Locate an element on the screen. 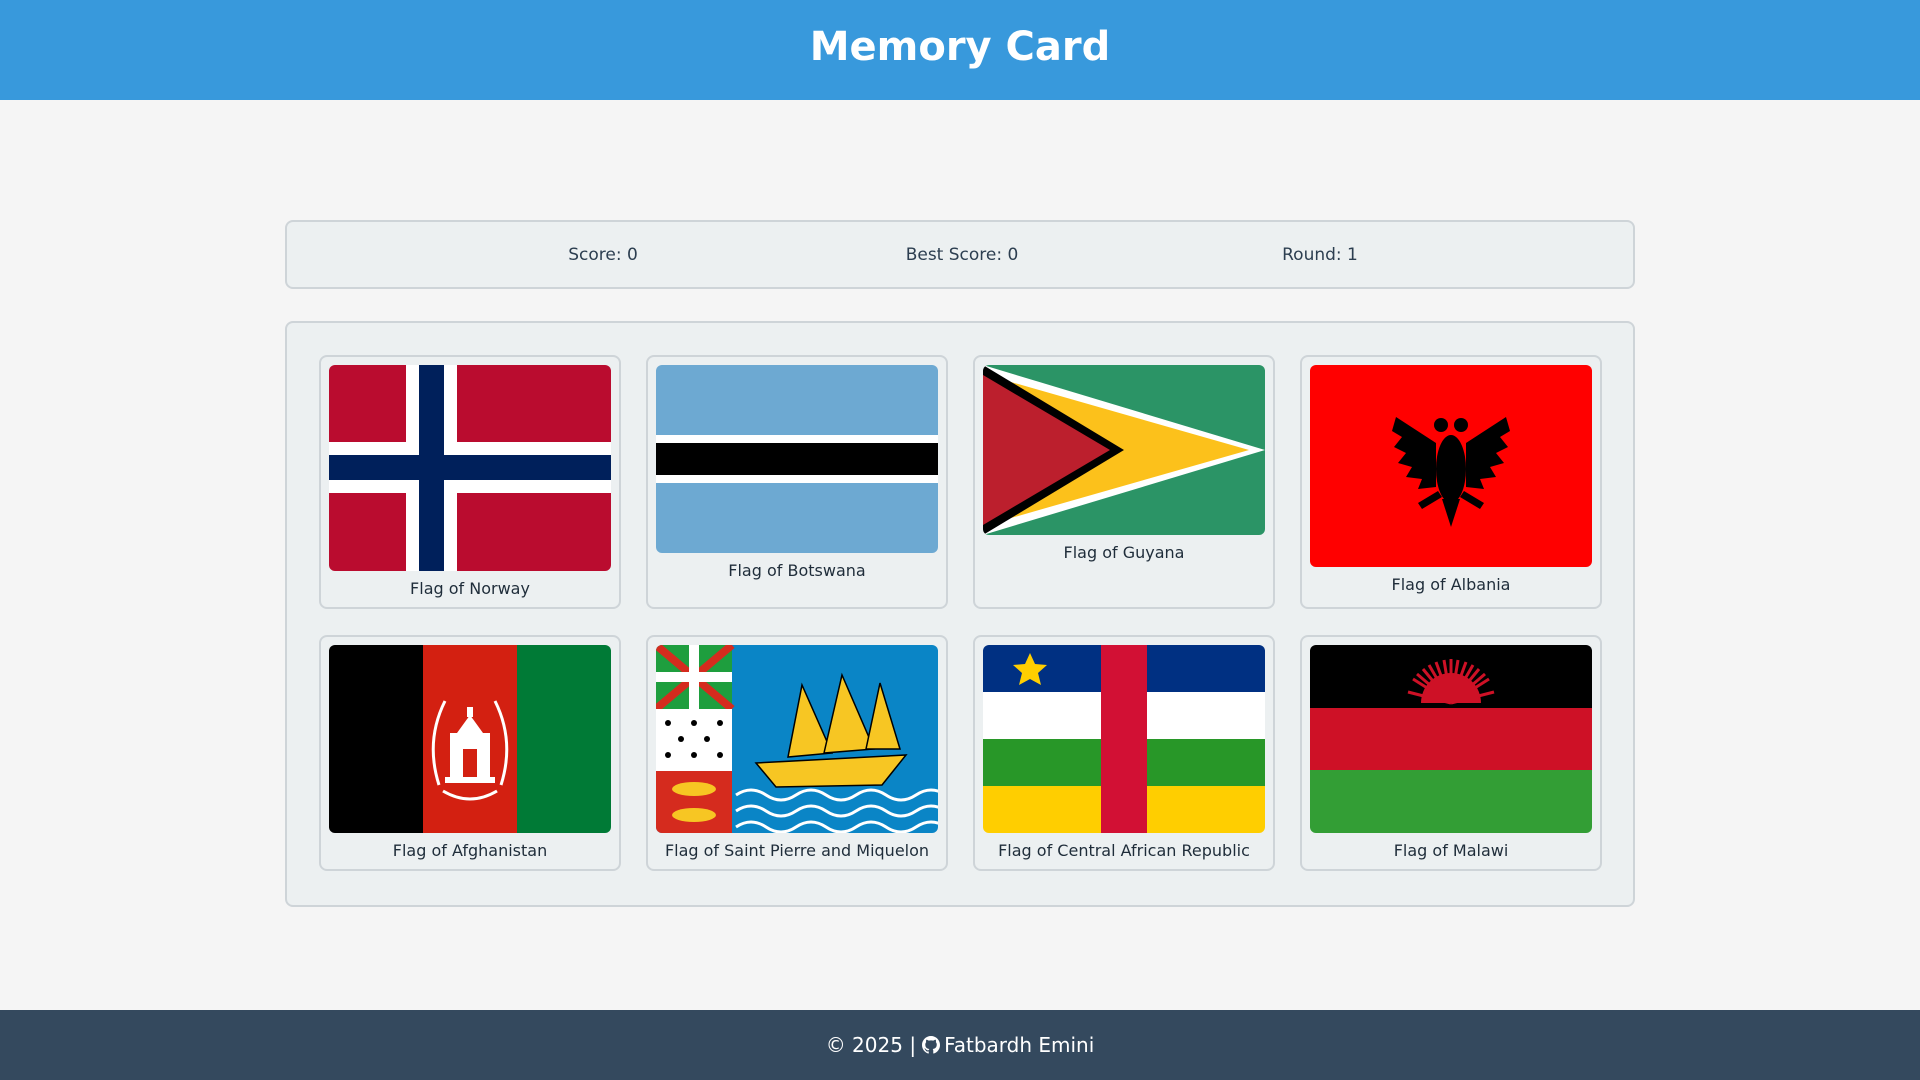  malawi-flag-icon is located at coordinates (1451, 739).